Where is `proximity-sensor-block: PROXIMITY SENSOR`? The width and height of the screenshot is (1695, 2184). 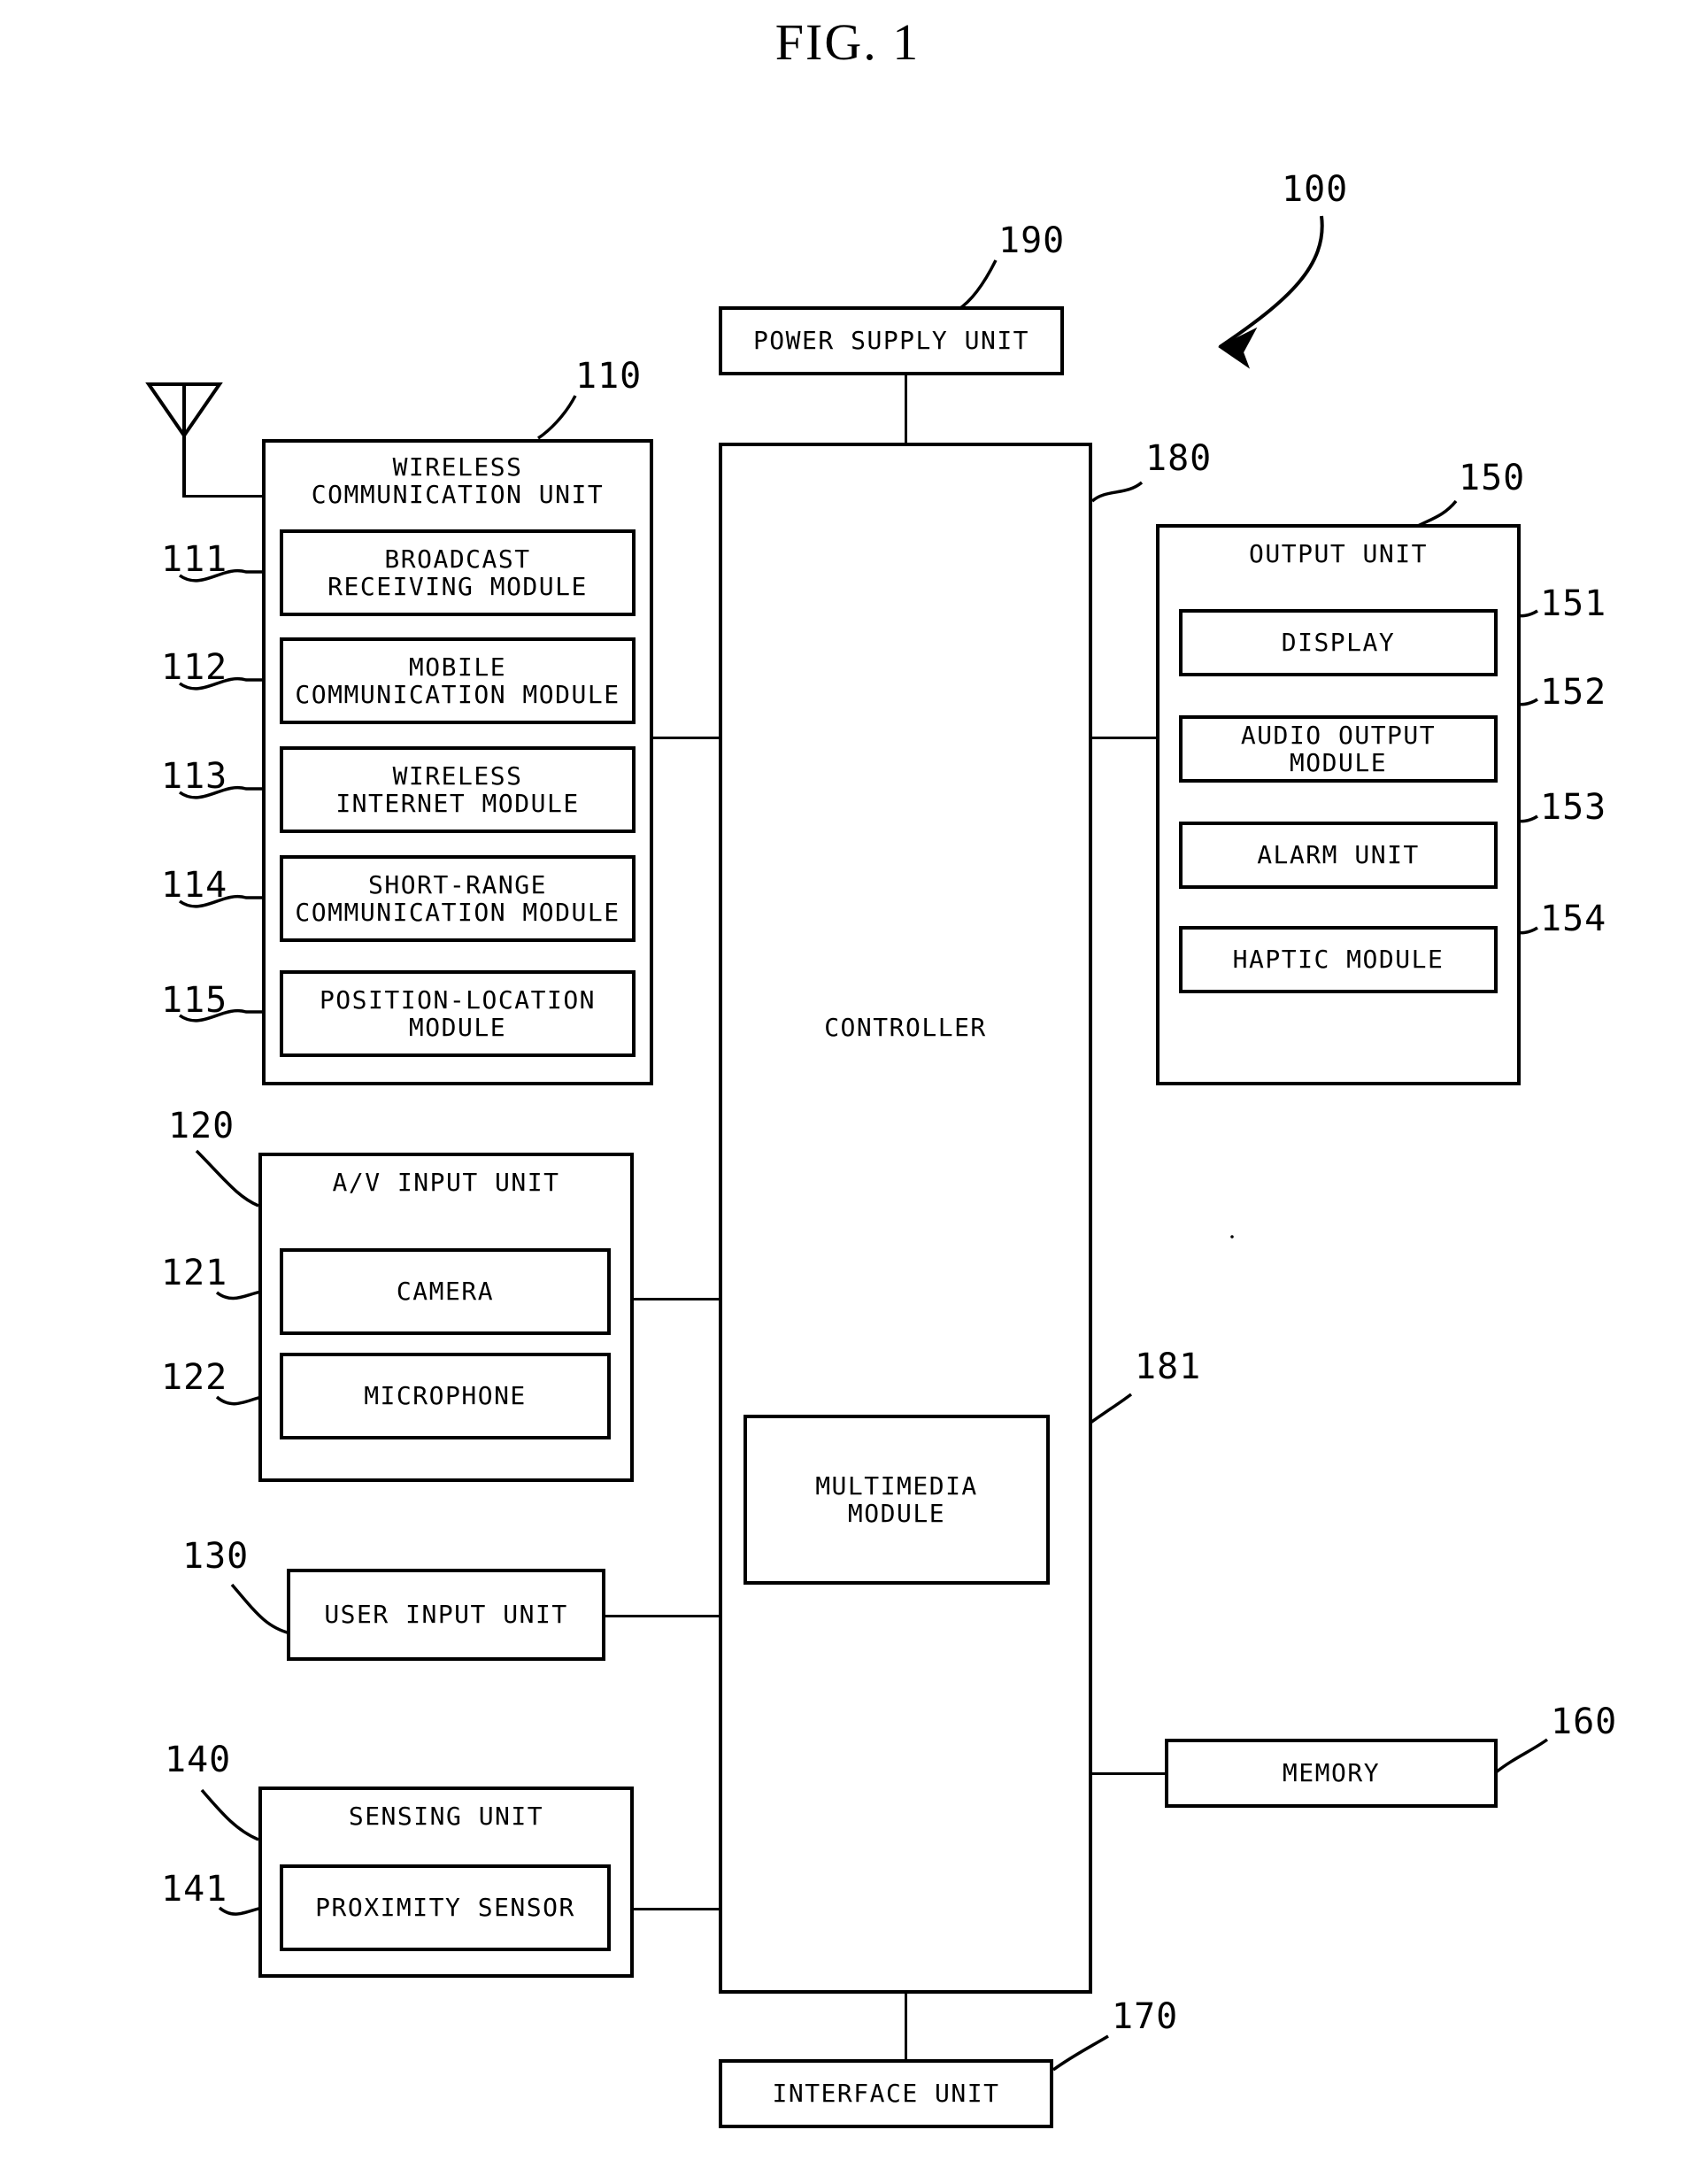
proximity-sensor-block: PROXIMITY SENSOR is located at coordinates (445, 1907).